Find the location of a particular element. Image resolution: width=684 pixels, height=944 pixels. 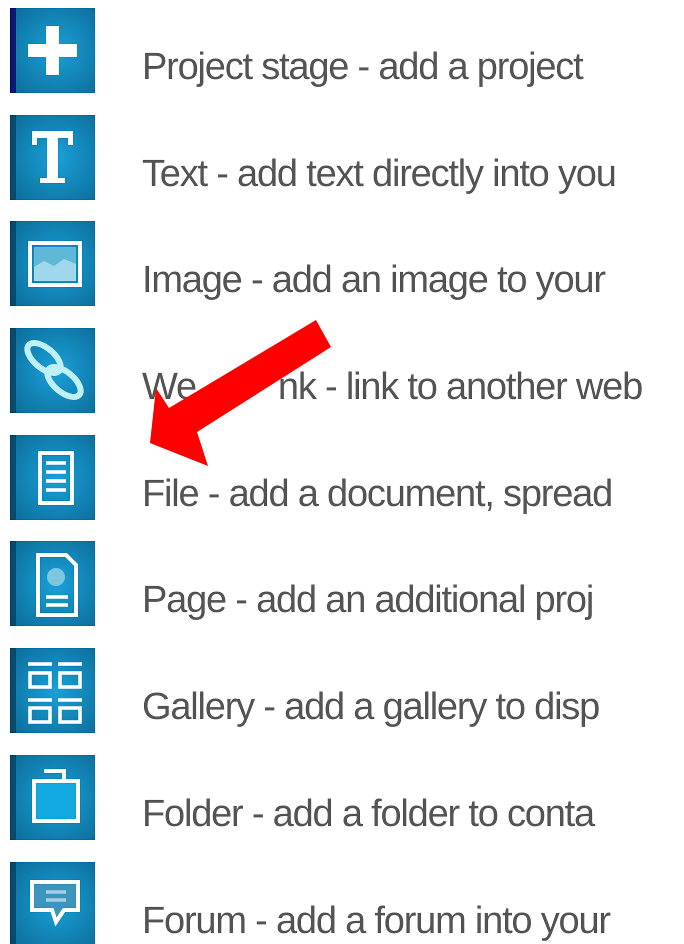

item-description: Project stage - add a project is located at coordinates (362, 67).